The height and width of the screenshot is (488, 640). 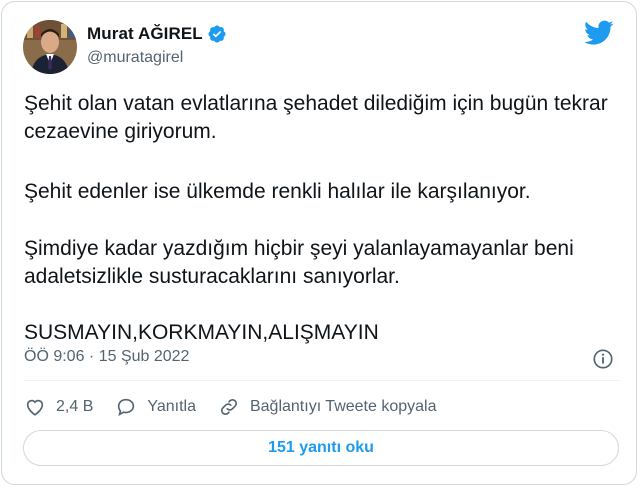 I want to click on tweet-paragraph: SUSMAYIN,KORKMAYIN,ALIŞMAYIN, so click(x=201, y=332).